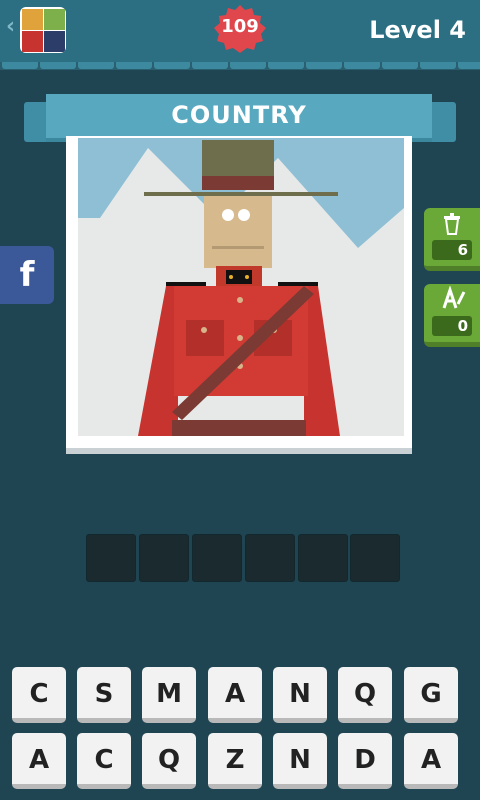  I want to click on letter-key: S, so click(104, 695).